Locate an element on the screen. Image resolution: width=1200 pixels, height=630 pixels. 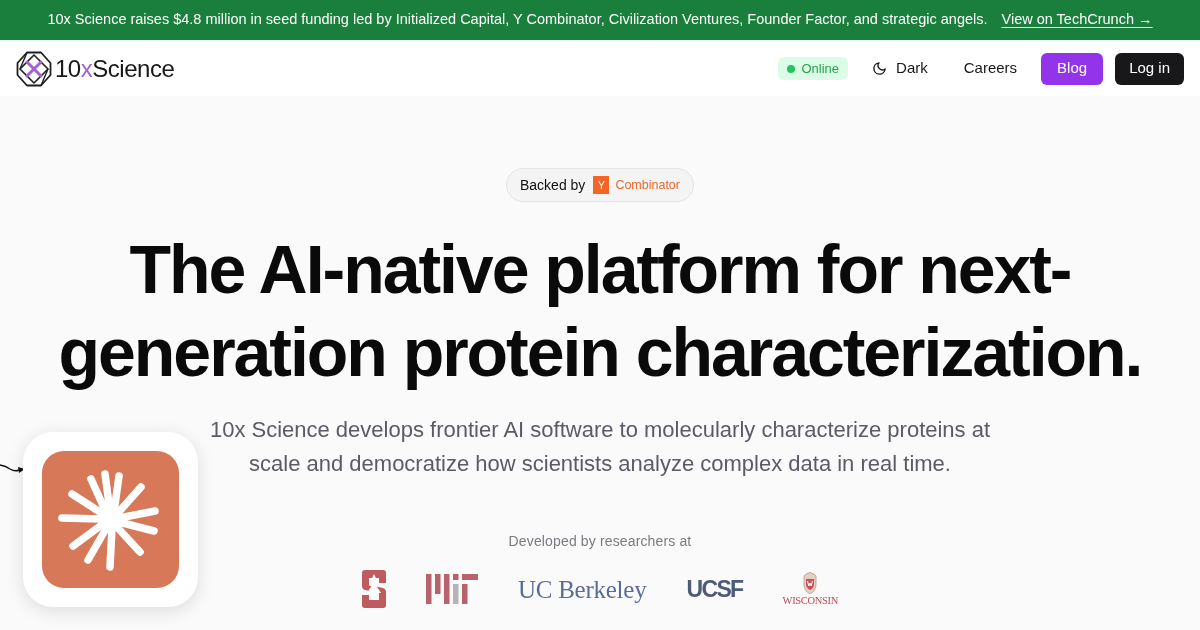
moon-icon is located at coordinates (880, 68).